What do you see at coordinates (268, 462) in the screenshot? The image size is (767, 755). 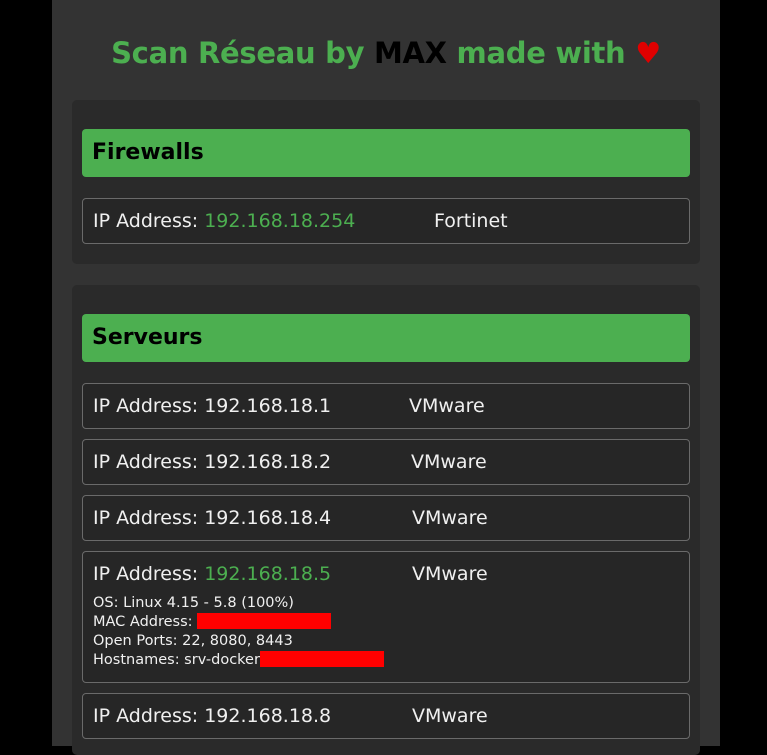 I see `ip-value: 192.168.18.2` at bounding box center [268, 462].